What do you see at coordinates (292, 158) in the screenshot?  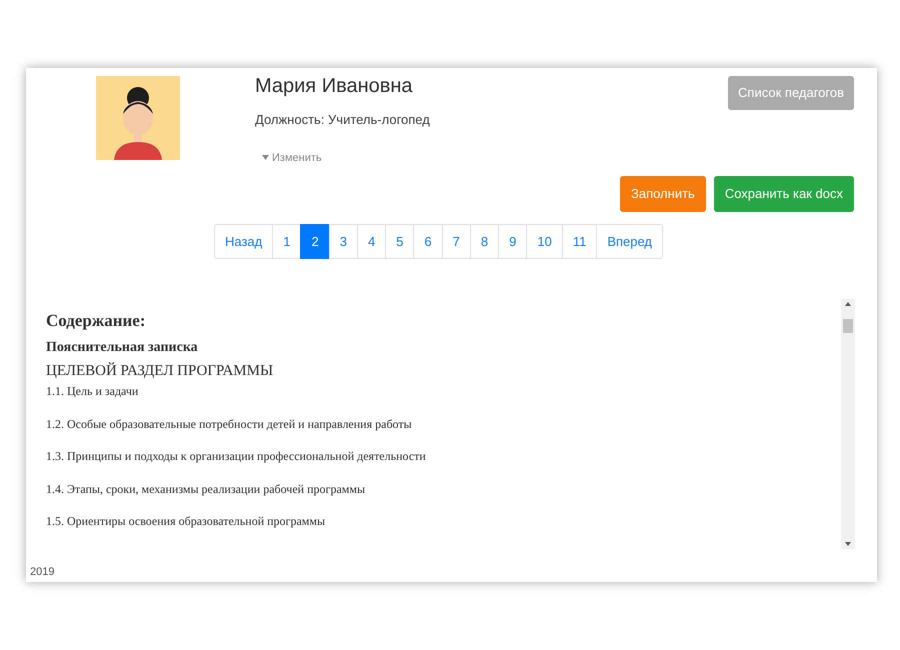 I see `edit-link: Изменить` at bounding box center [292, 158].